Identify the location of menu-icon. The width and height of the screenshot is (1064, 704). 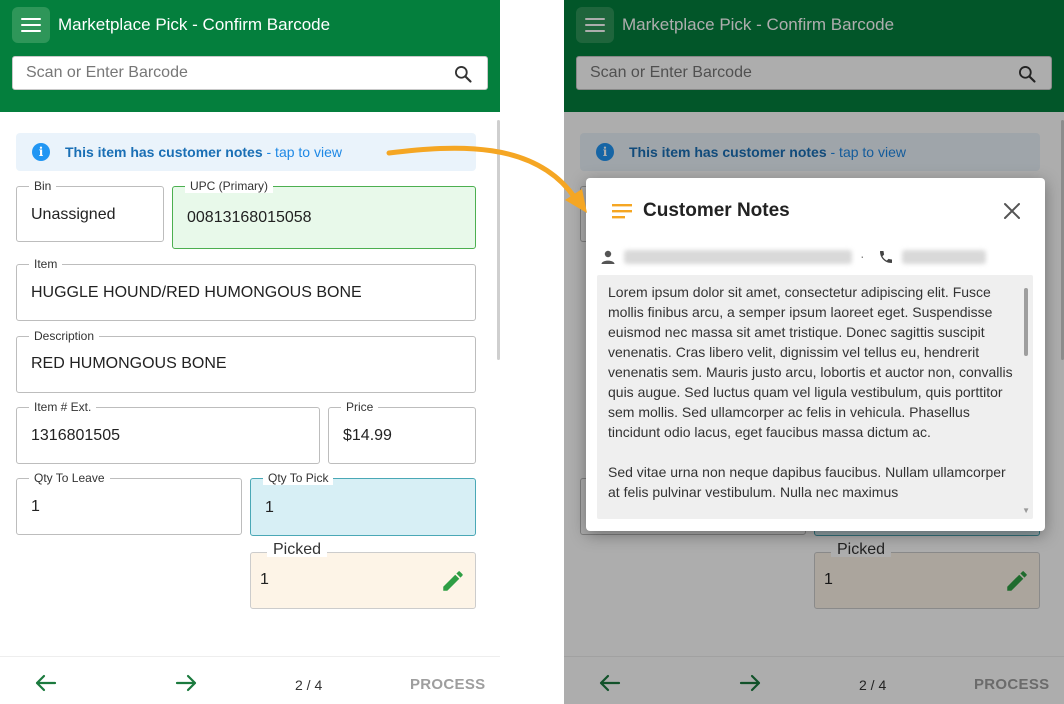
(31, 19).